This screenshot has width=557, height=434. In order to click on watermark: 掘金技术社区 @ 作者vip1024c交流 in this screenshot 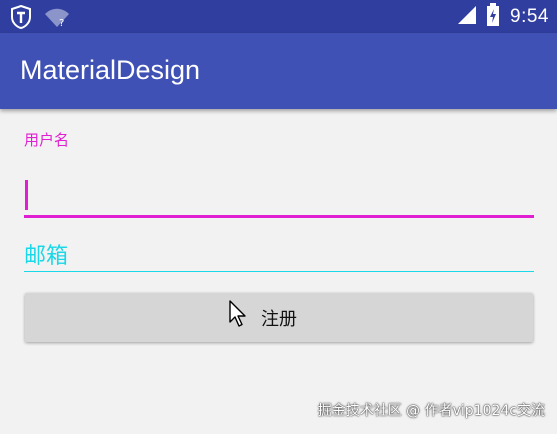, I will do `click(431, 411)`.